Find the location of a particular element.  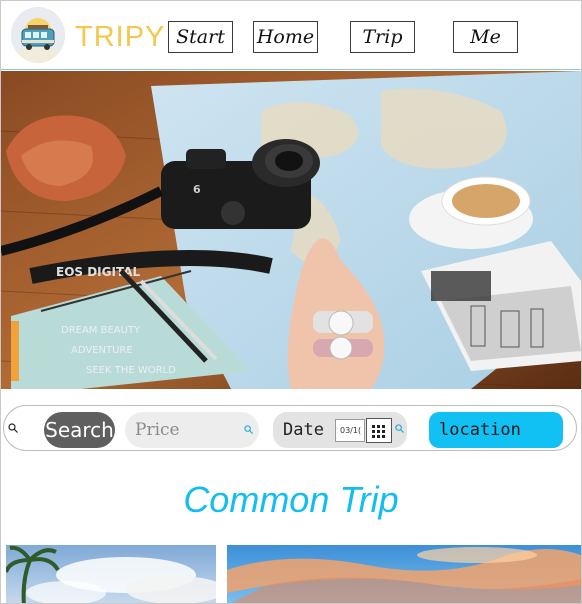

svg-text: SEEK THE WORLD is located at coordinates (131, 370).